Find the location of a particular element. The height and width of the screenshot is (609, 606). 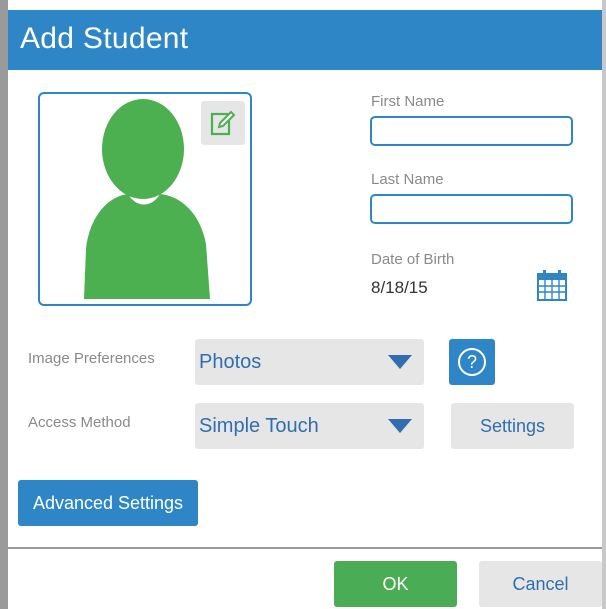

edit-photo-button is located at coordinates (223, 123).